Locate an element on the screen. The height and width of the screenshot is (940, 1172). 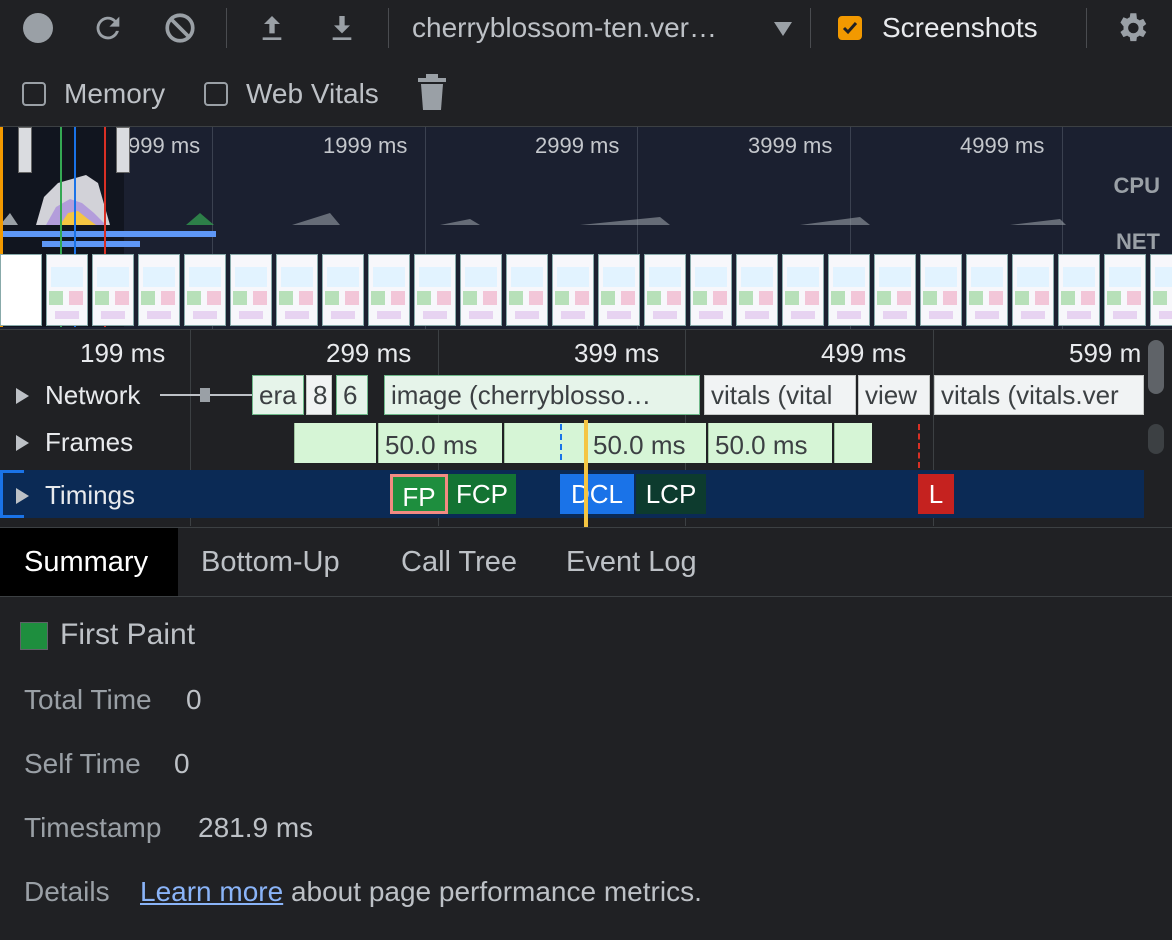
timings-track-header: Timings is located at coordinates (75, 495).